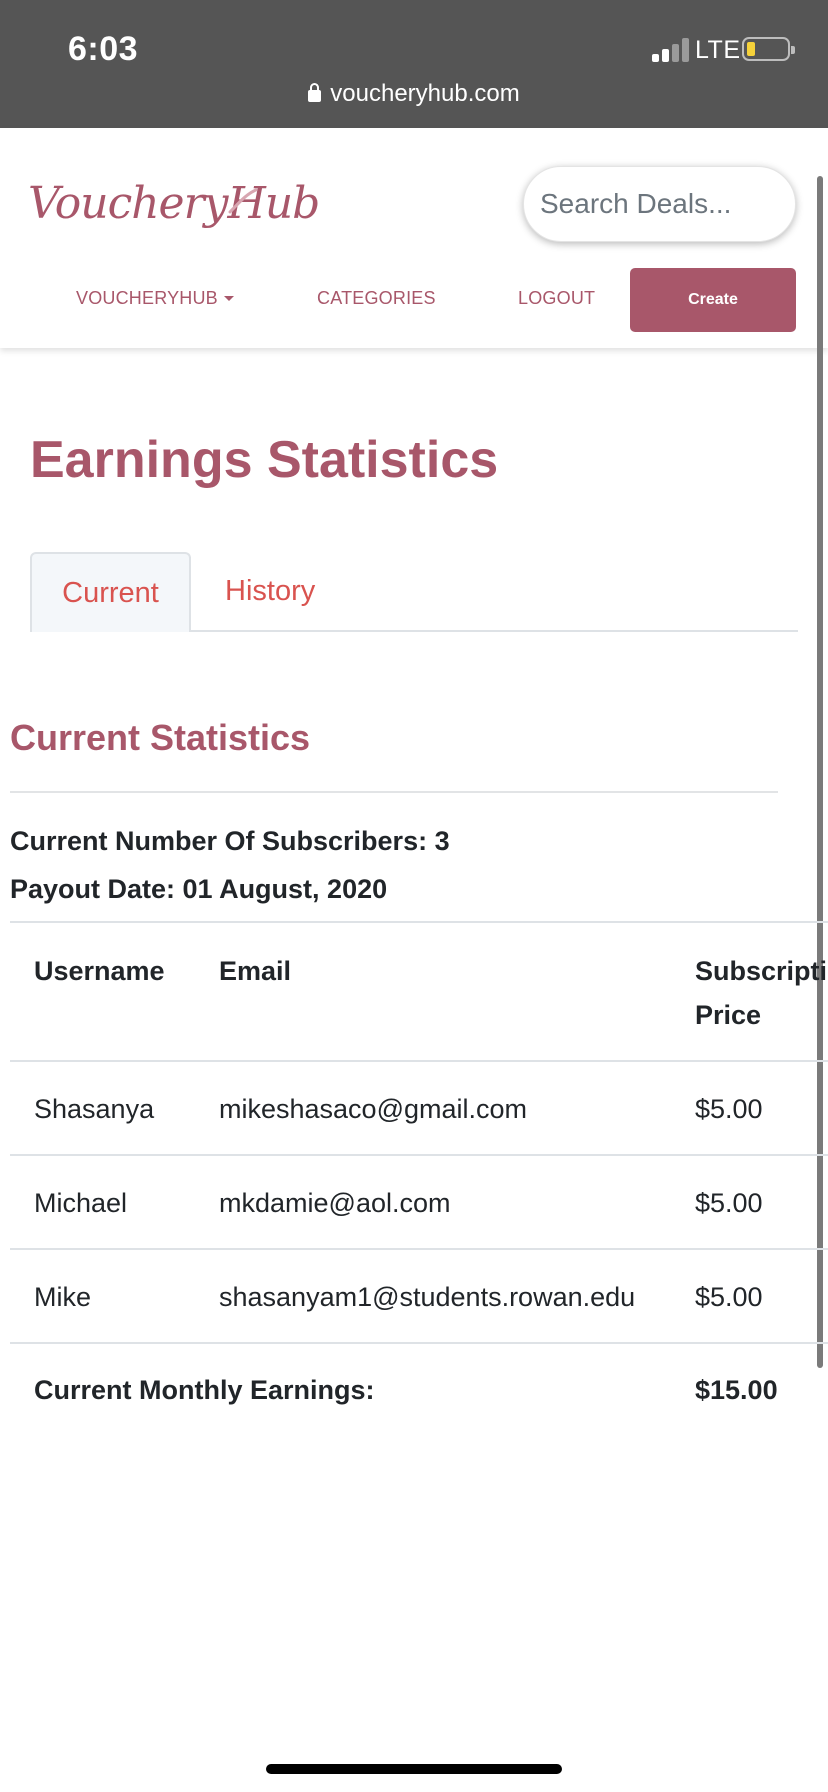  Describe the element at coordinates (713, 300) in the screenshot. I see `create-button: Create` at that location.